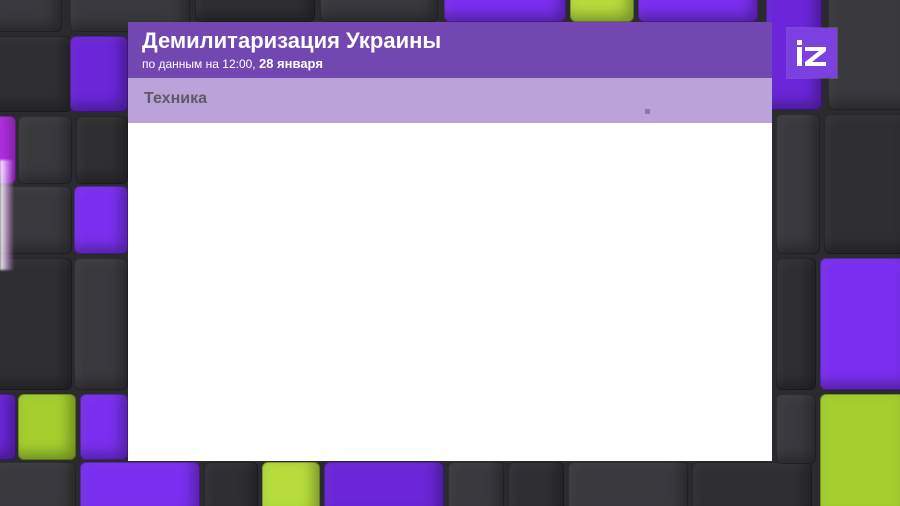 The width and height of the screenshot is (900, 506). What do you see at coordinates (200, 64) in the screenshot?
I see `subtitle-prefix: по данным на 12:00,` at bounding box center [200, 64].